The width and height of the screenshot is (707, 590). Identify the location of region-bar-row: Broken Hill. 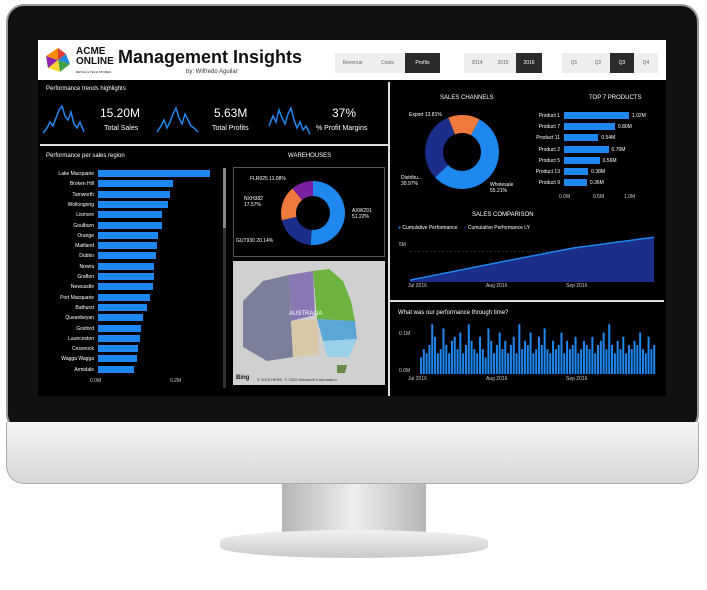
(141, 184).